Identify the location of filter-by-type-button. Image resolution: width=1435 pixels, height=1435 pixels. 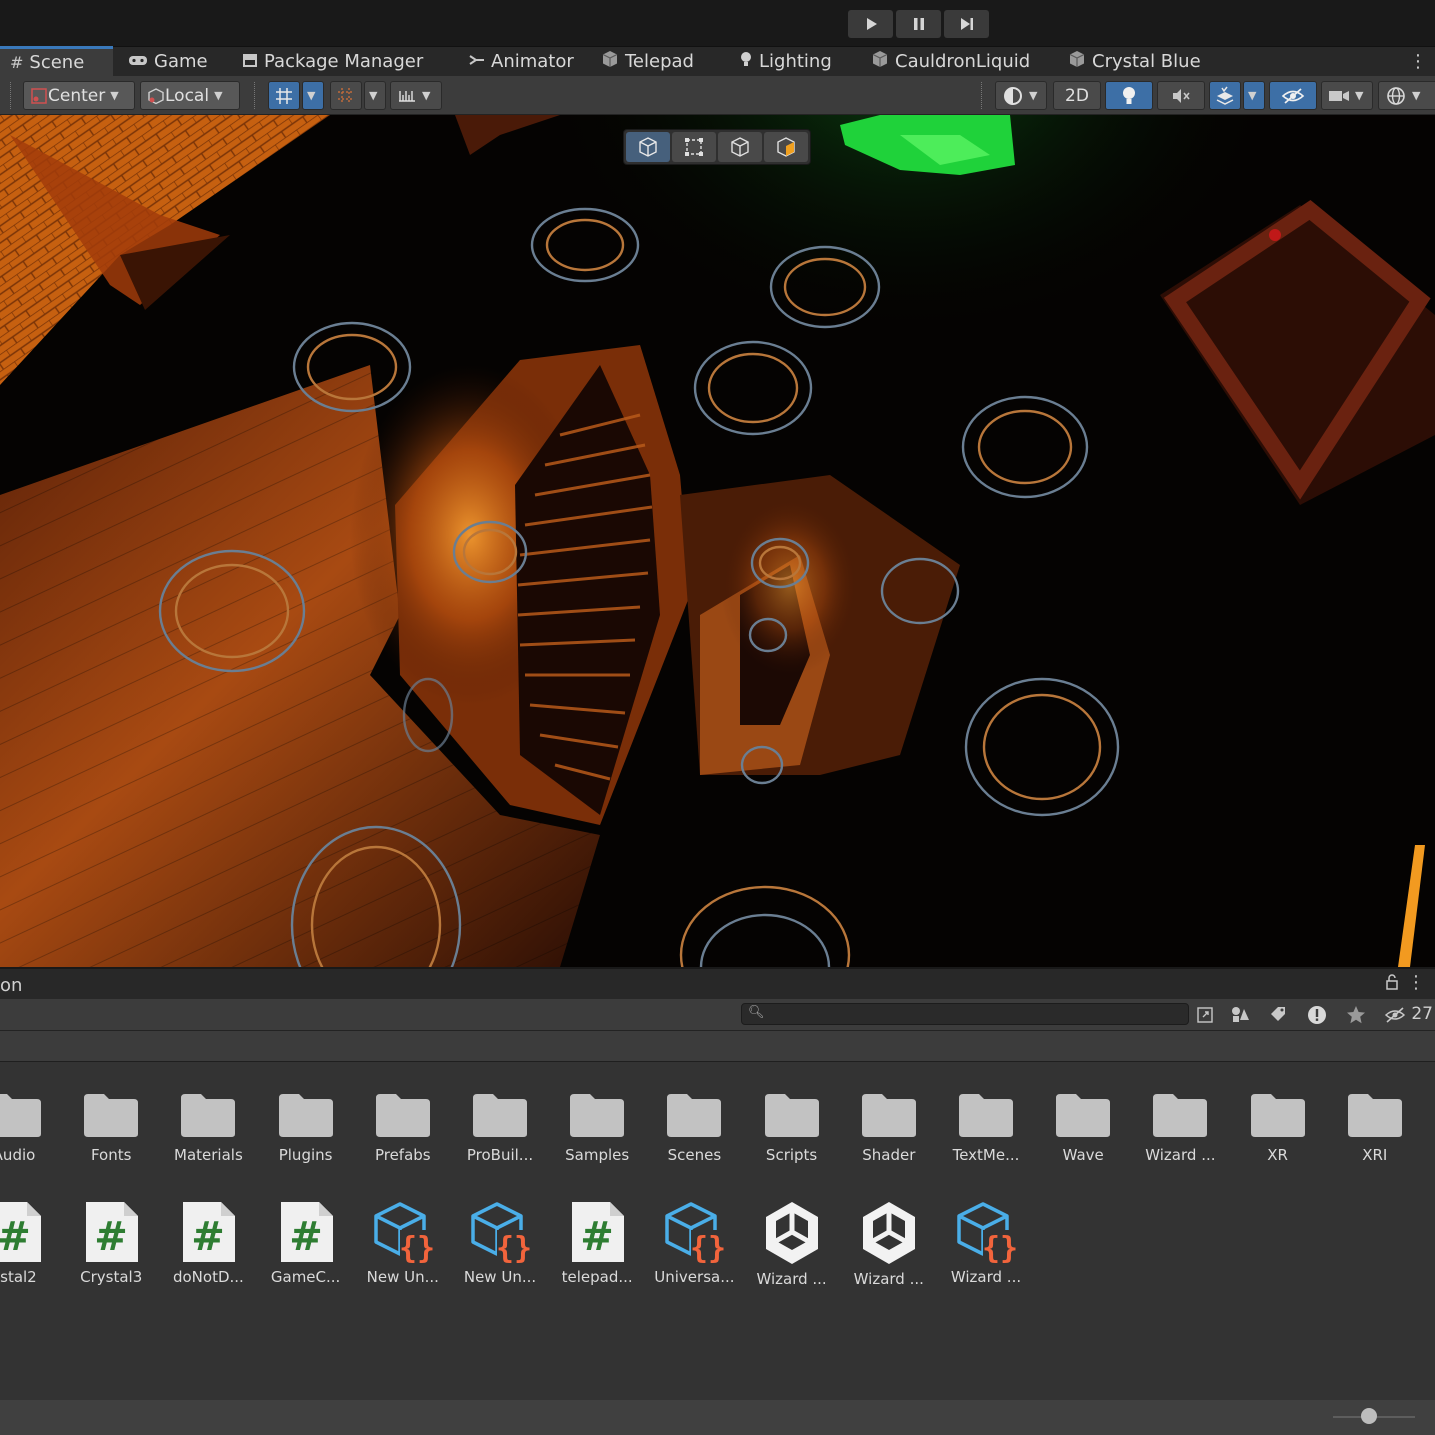
(1240, 1014).